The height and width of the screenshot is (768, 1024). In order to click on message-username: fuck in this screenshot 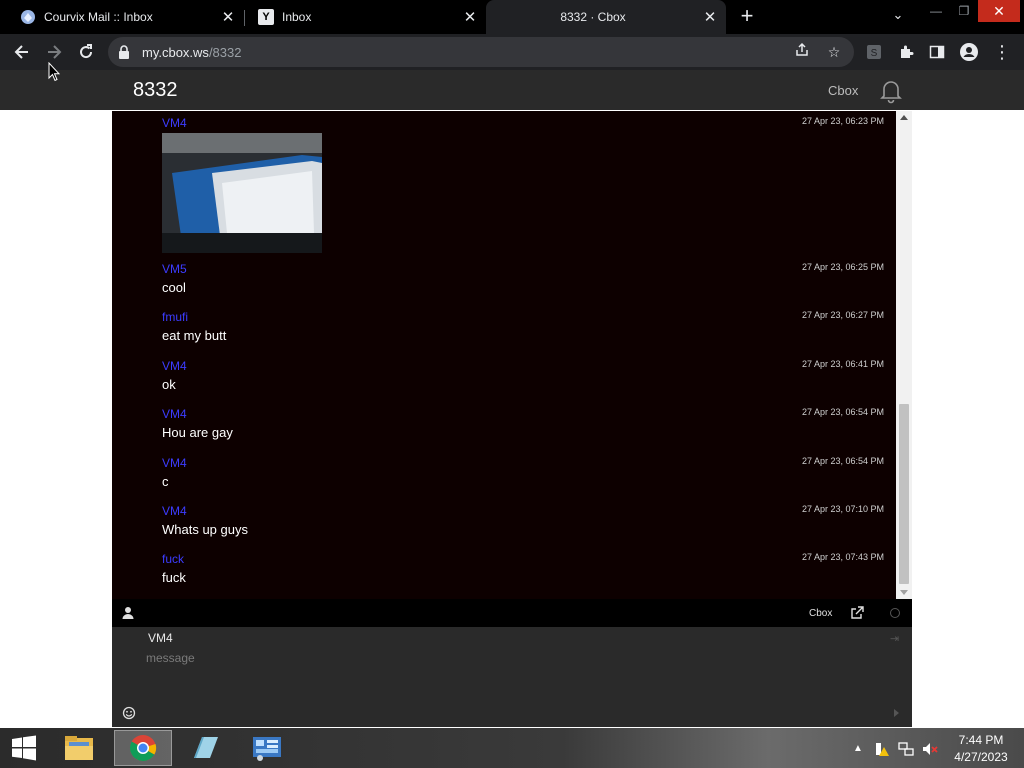, I will do `click(523, 559)`.